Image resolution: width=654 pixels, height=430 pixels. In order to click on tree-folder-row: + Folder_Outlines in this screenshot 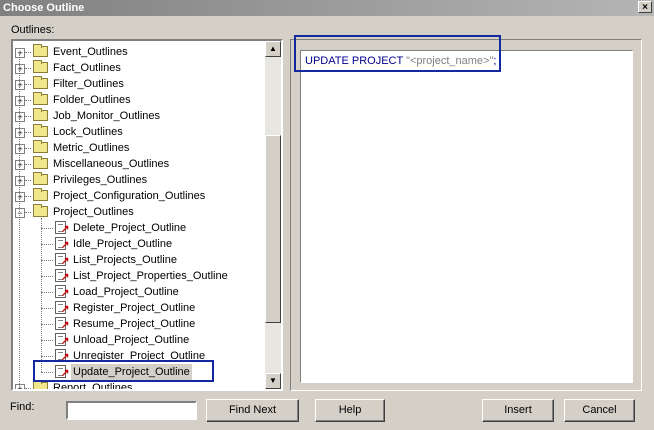, I will do `click(139, 100)`.